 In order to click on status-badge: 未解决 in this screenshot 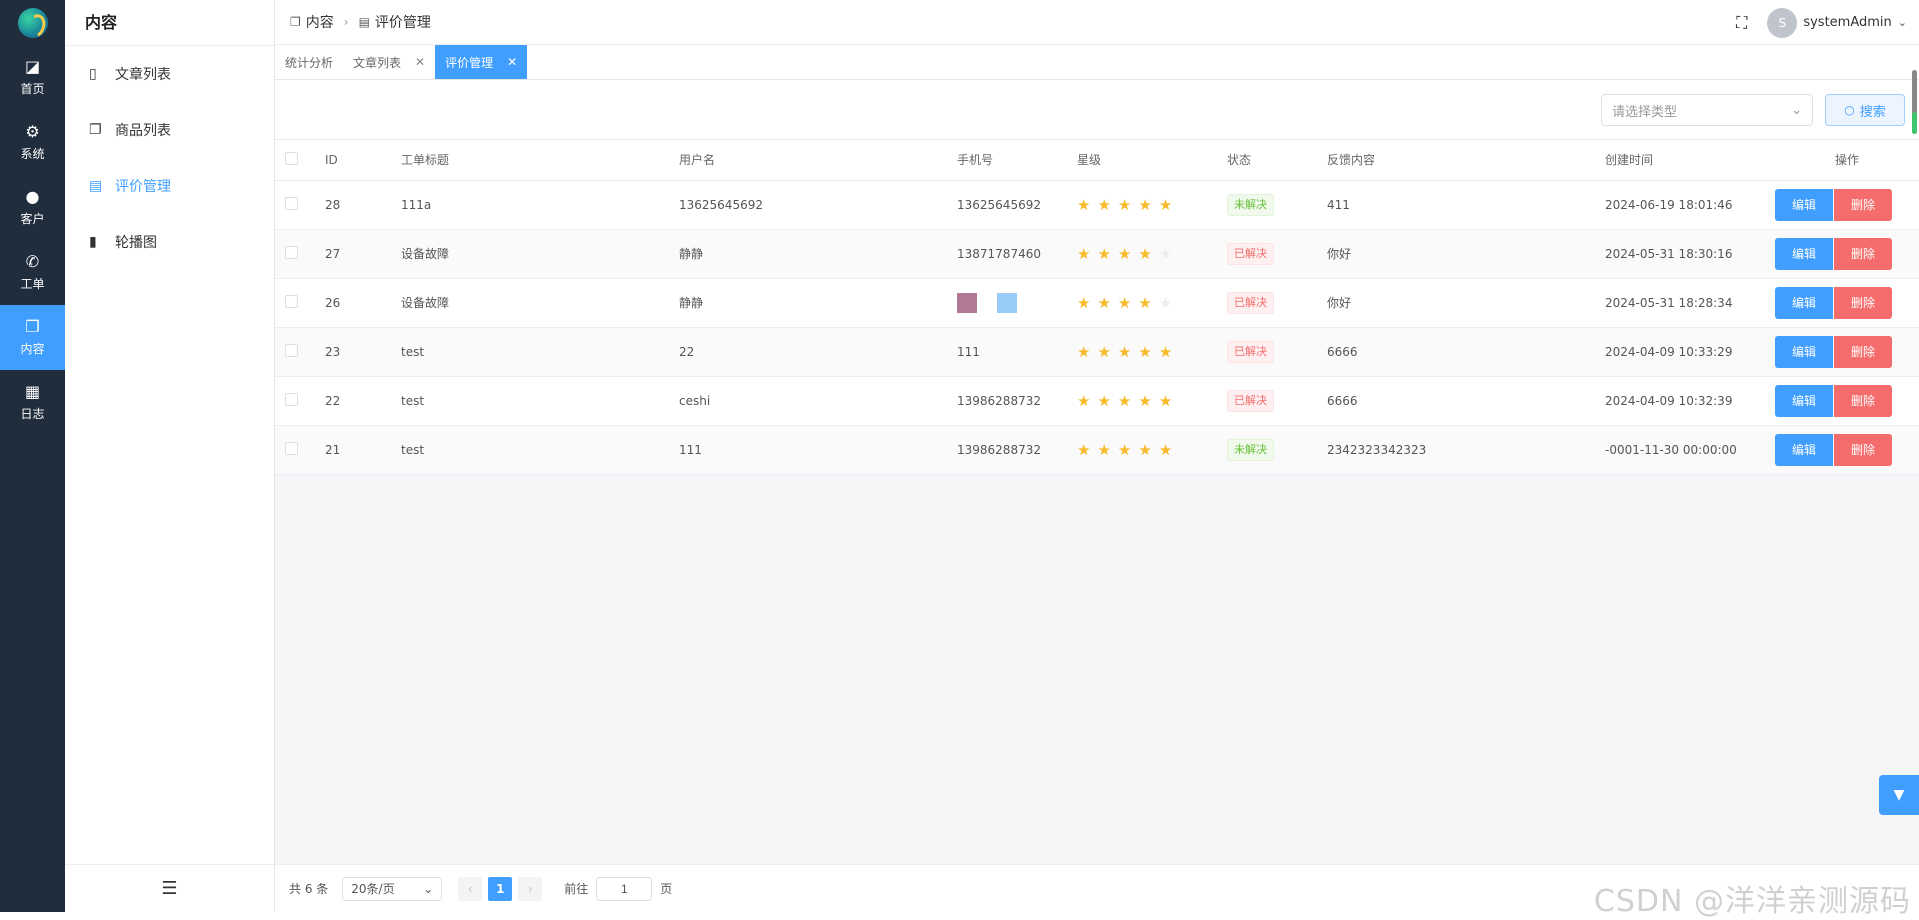, I will do `click(1250, 204)`.